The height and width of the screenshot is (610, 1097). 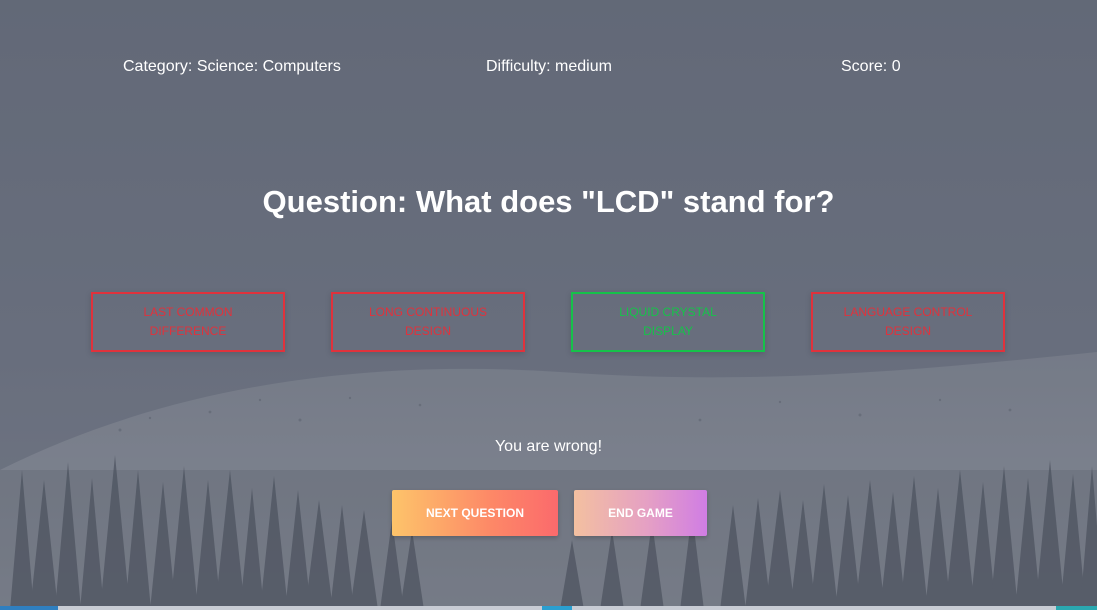 I want to click on next-question-button: NEXT QUESTION, so click(x=475, y=513).